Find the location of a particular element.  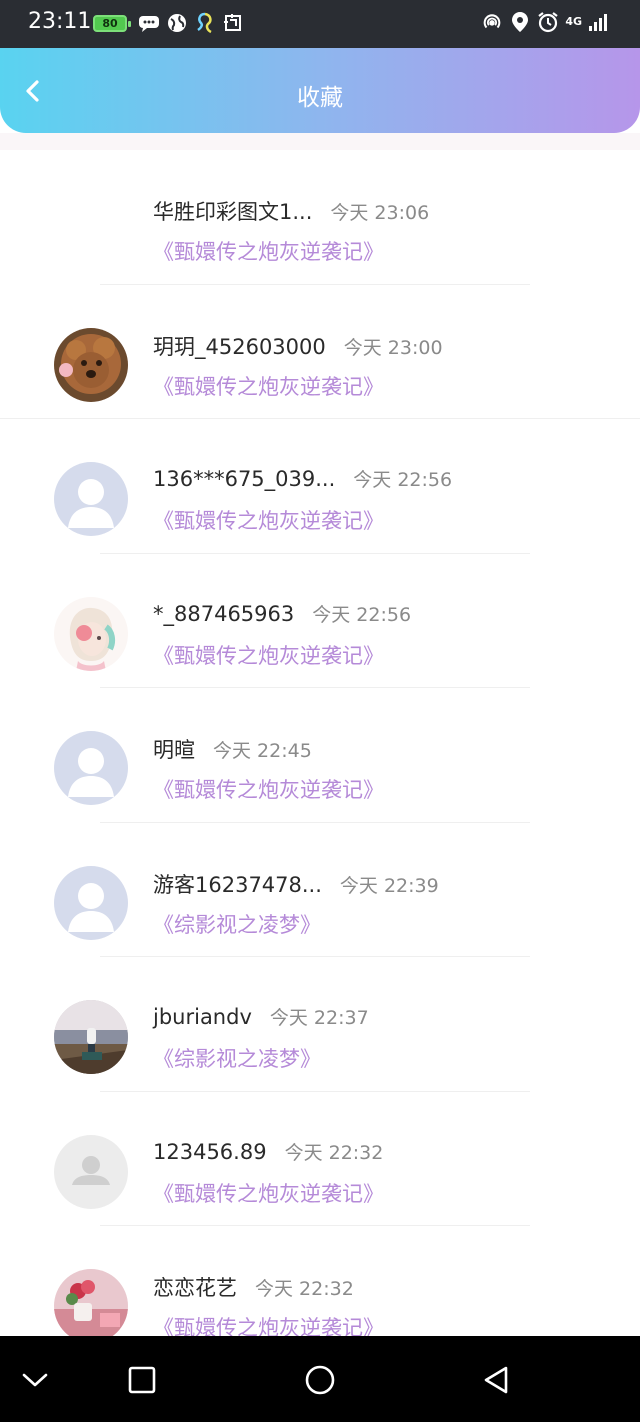

list-item: jburiandv 今天 22:37 《综影视之凌梦》 is located at coordinates (320, 1024).